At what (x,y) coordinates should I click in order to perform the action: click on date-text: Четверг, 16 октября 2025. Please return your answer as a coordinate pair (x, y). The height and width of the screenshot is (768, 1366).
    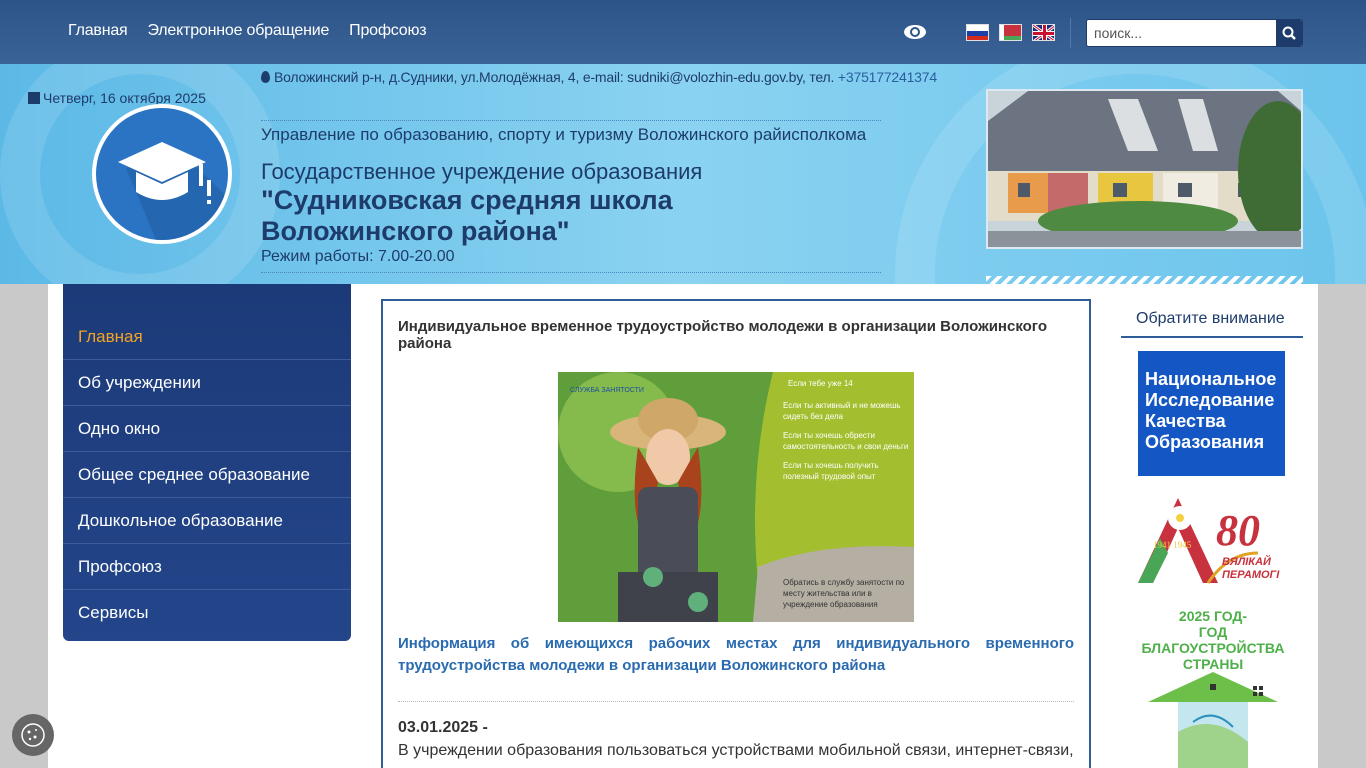
    Looking at the image, I should click on (124, 98).